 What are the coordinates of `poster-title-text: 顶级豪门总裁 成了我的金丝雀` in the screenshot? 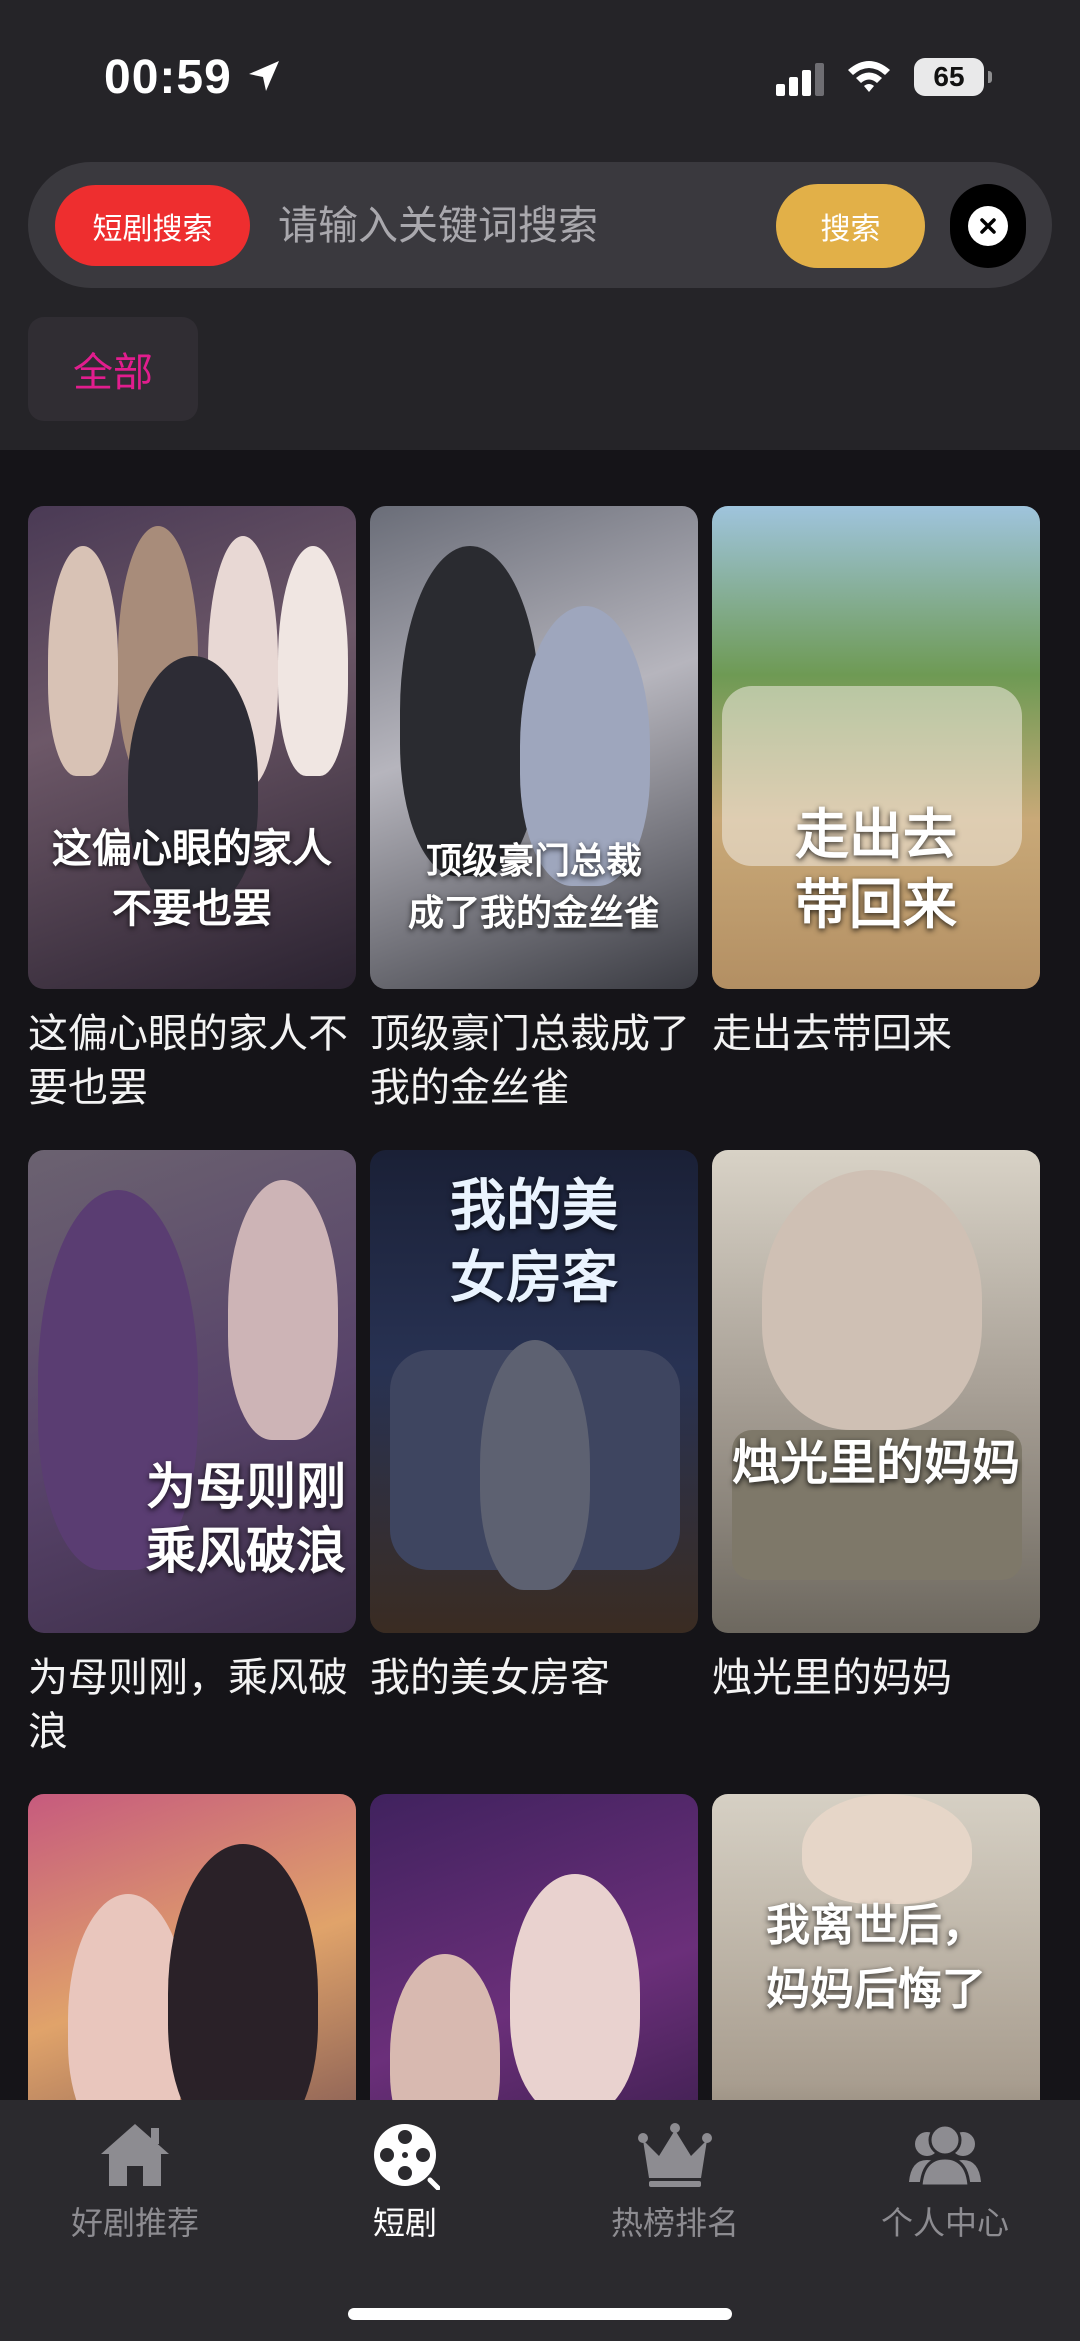 It's located at (533, 887).